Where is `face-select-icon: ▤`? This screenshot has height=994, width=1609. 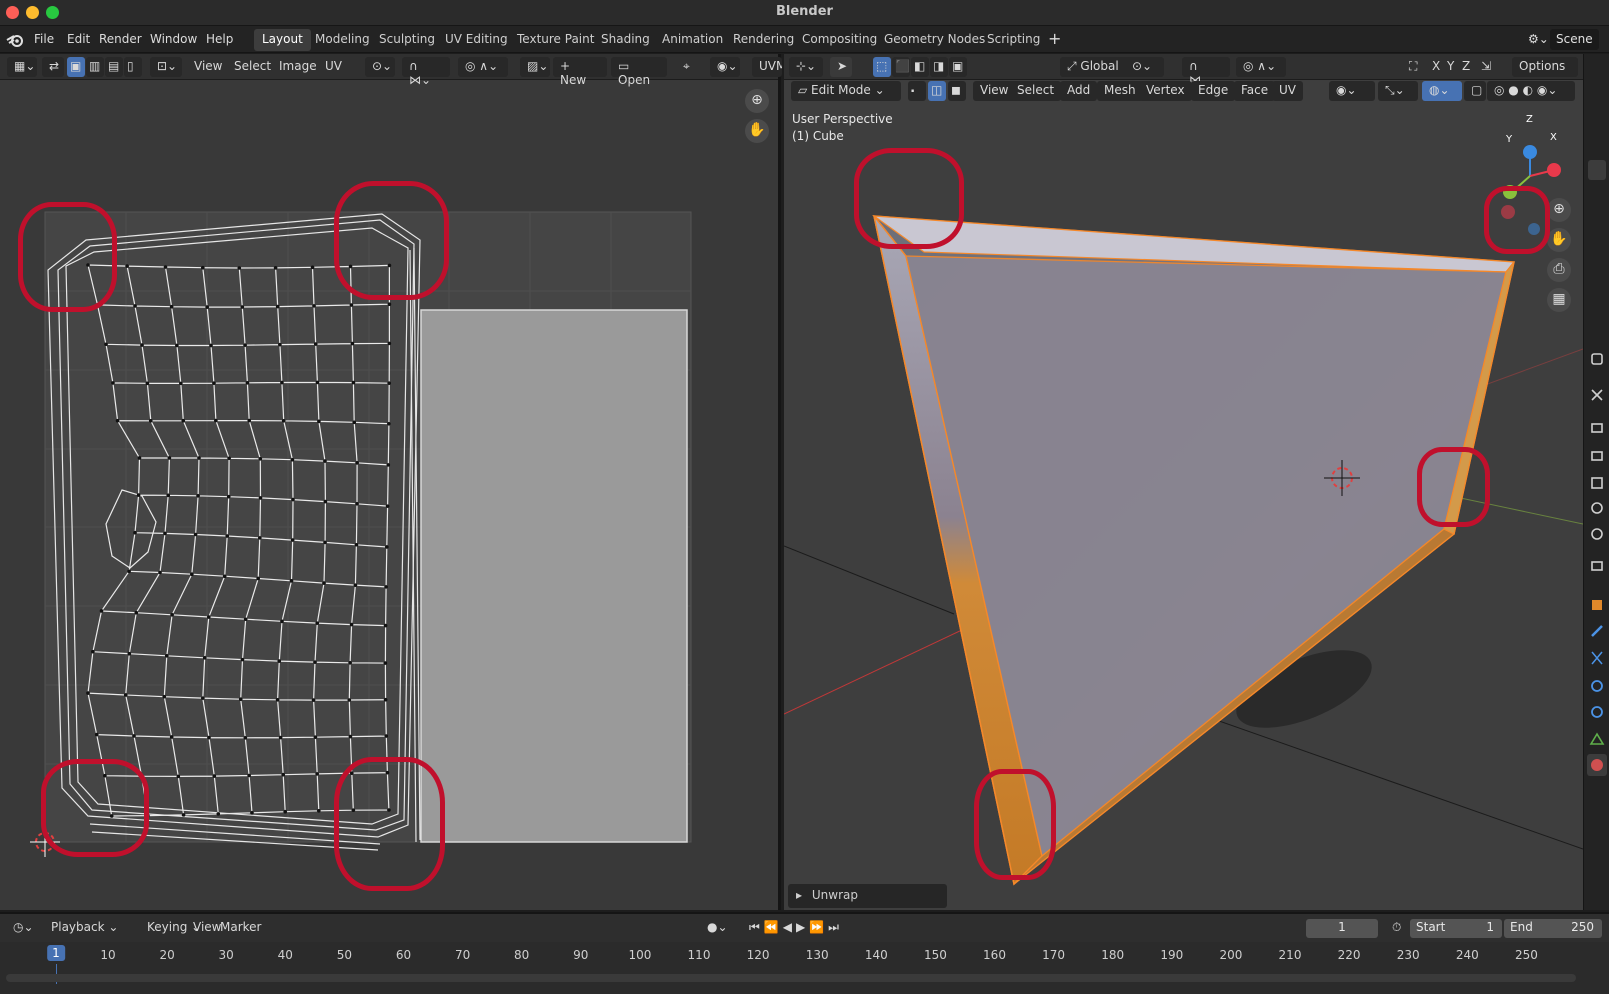
face-select-icon: ▤ is located at coordinates (114, 67).